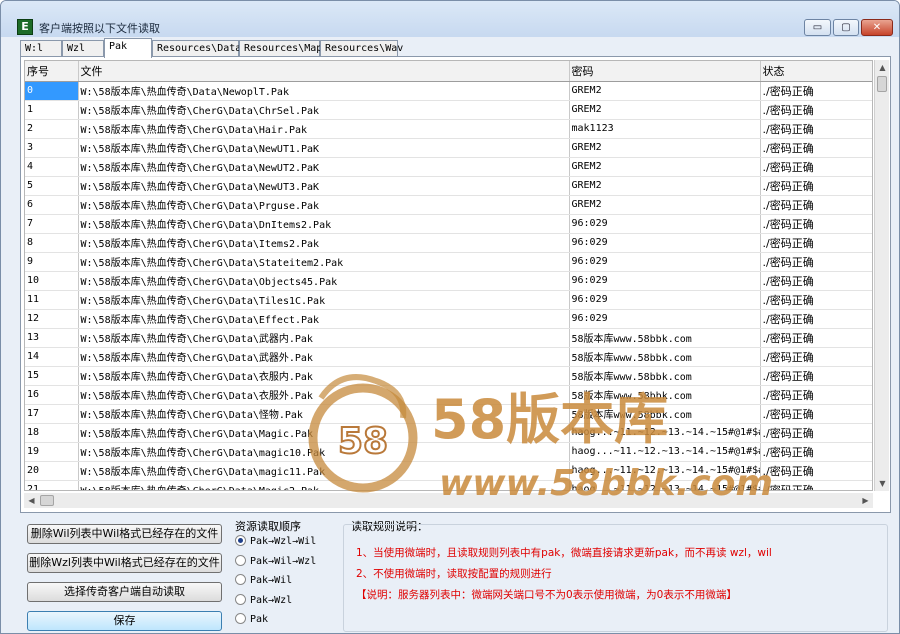 The height and width of the screenshot is (634, 900). I want to click on cell-index: 13, so click(52, 338).